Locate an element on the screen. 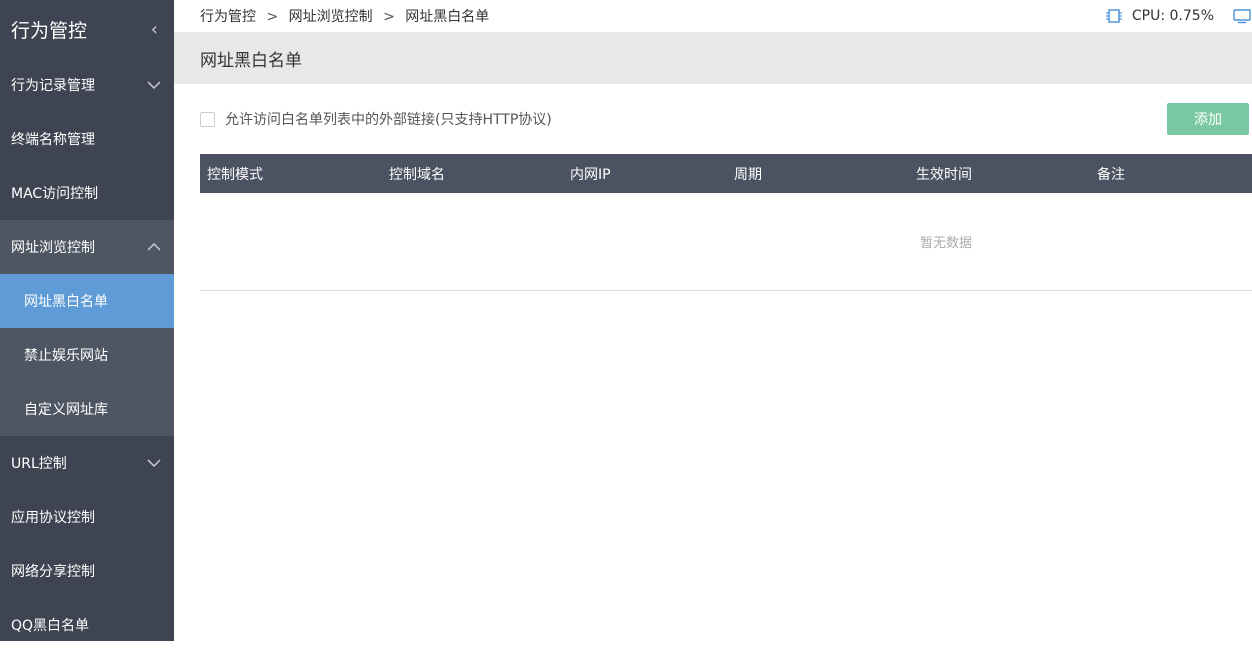 Image resolution: width=1252 pixels, height=652 pixels. sidebar-header: 行为管控 ‹ is located at coordinates (87, 29).